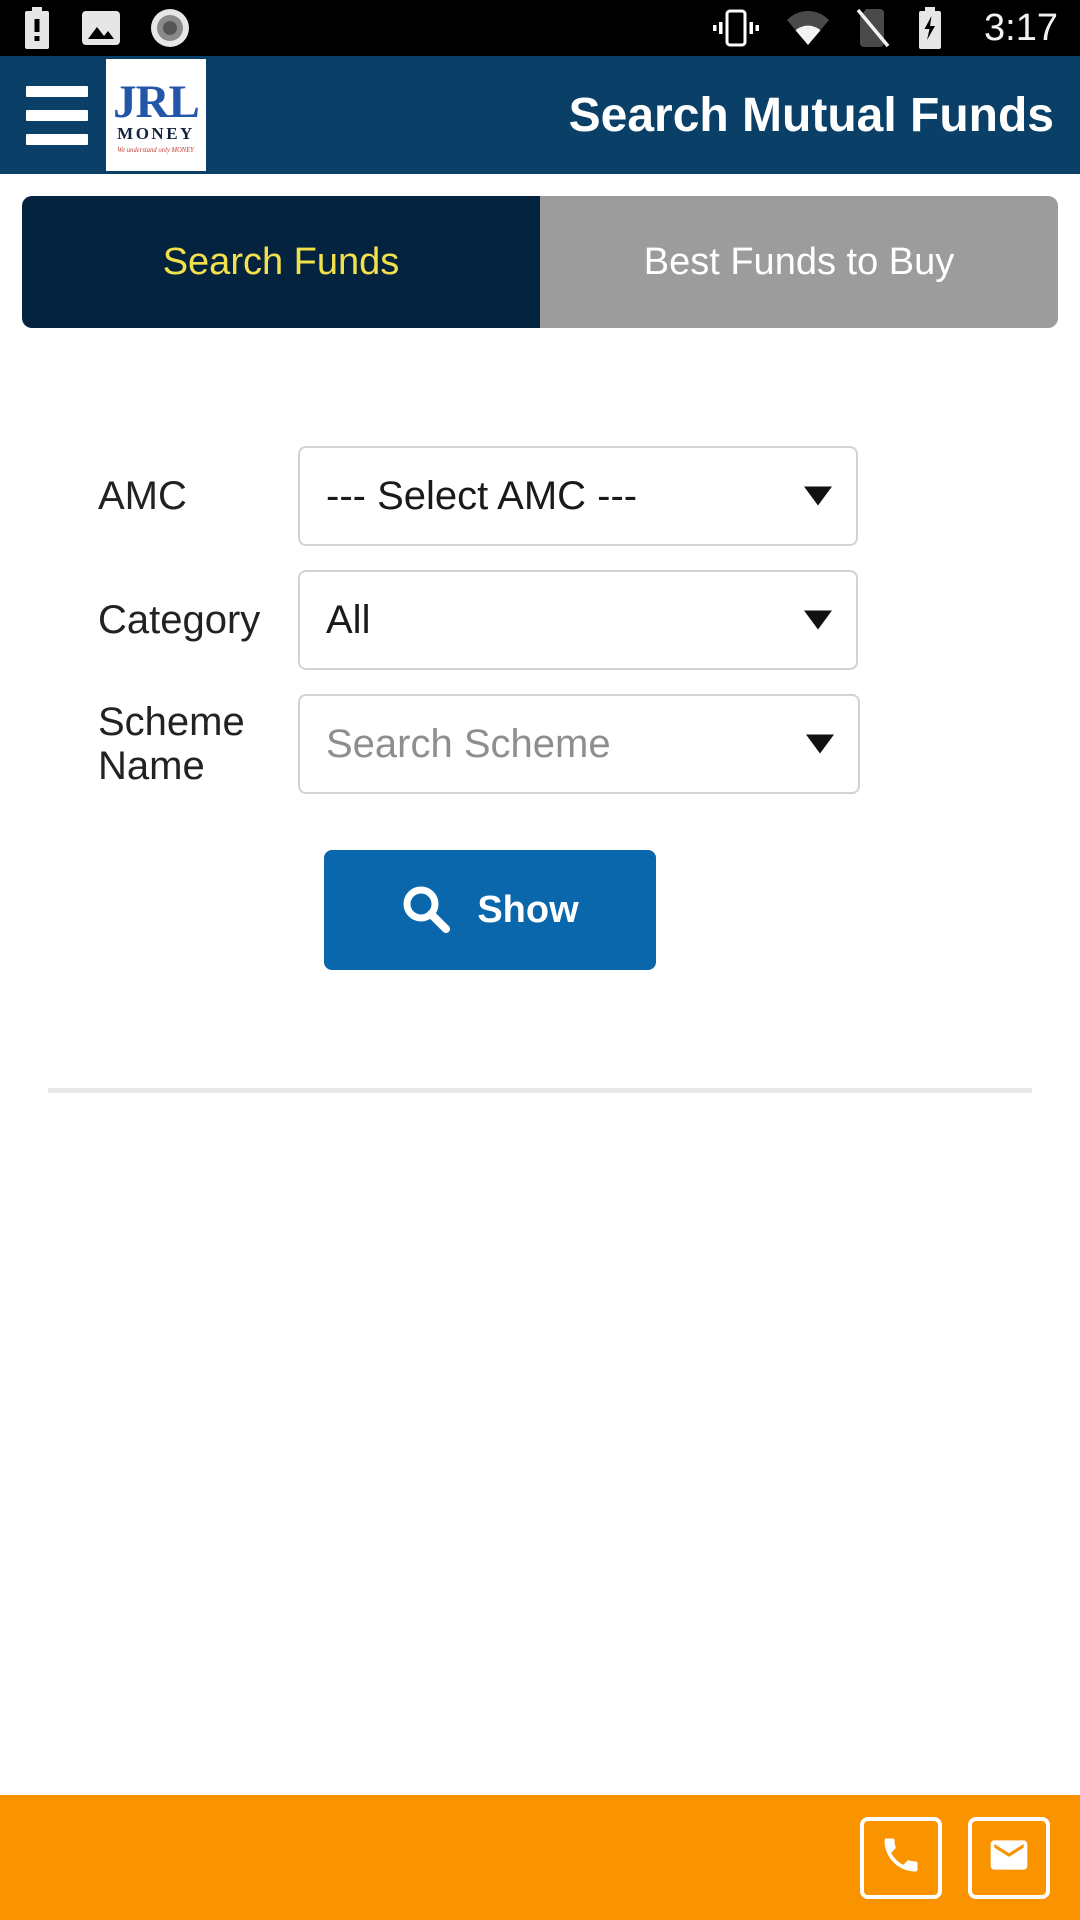  I want to click on label-category: Category, so click(179, 620).